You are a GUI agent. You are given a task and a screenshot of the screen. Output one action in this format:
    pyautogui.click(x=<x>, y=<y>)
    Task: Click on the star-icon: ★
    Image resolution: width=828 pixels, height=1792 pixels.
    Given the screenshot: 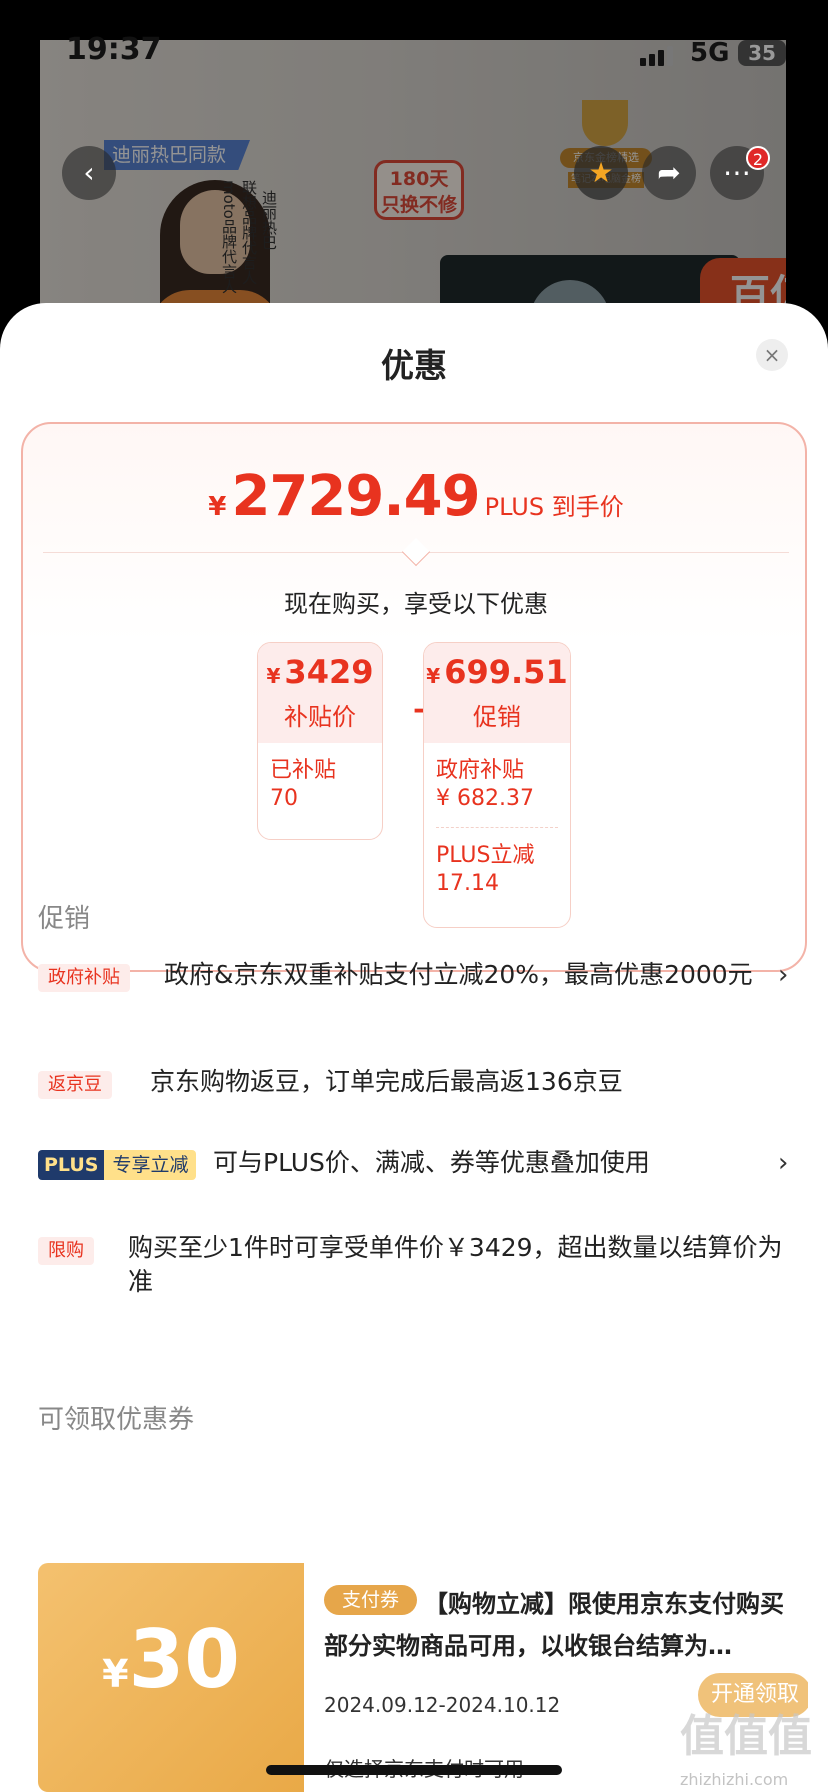 What is the action you would take?
    pyautogui.click(x=601, y=172)
    